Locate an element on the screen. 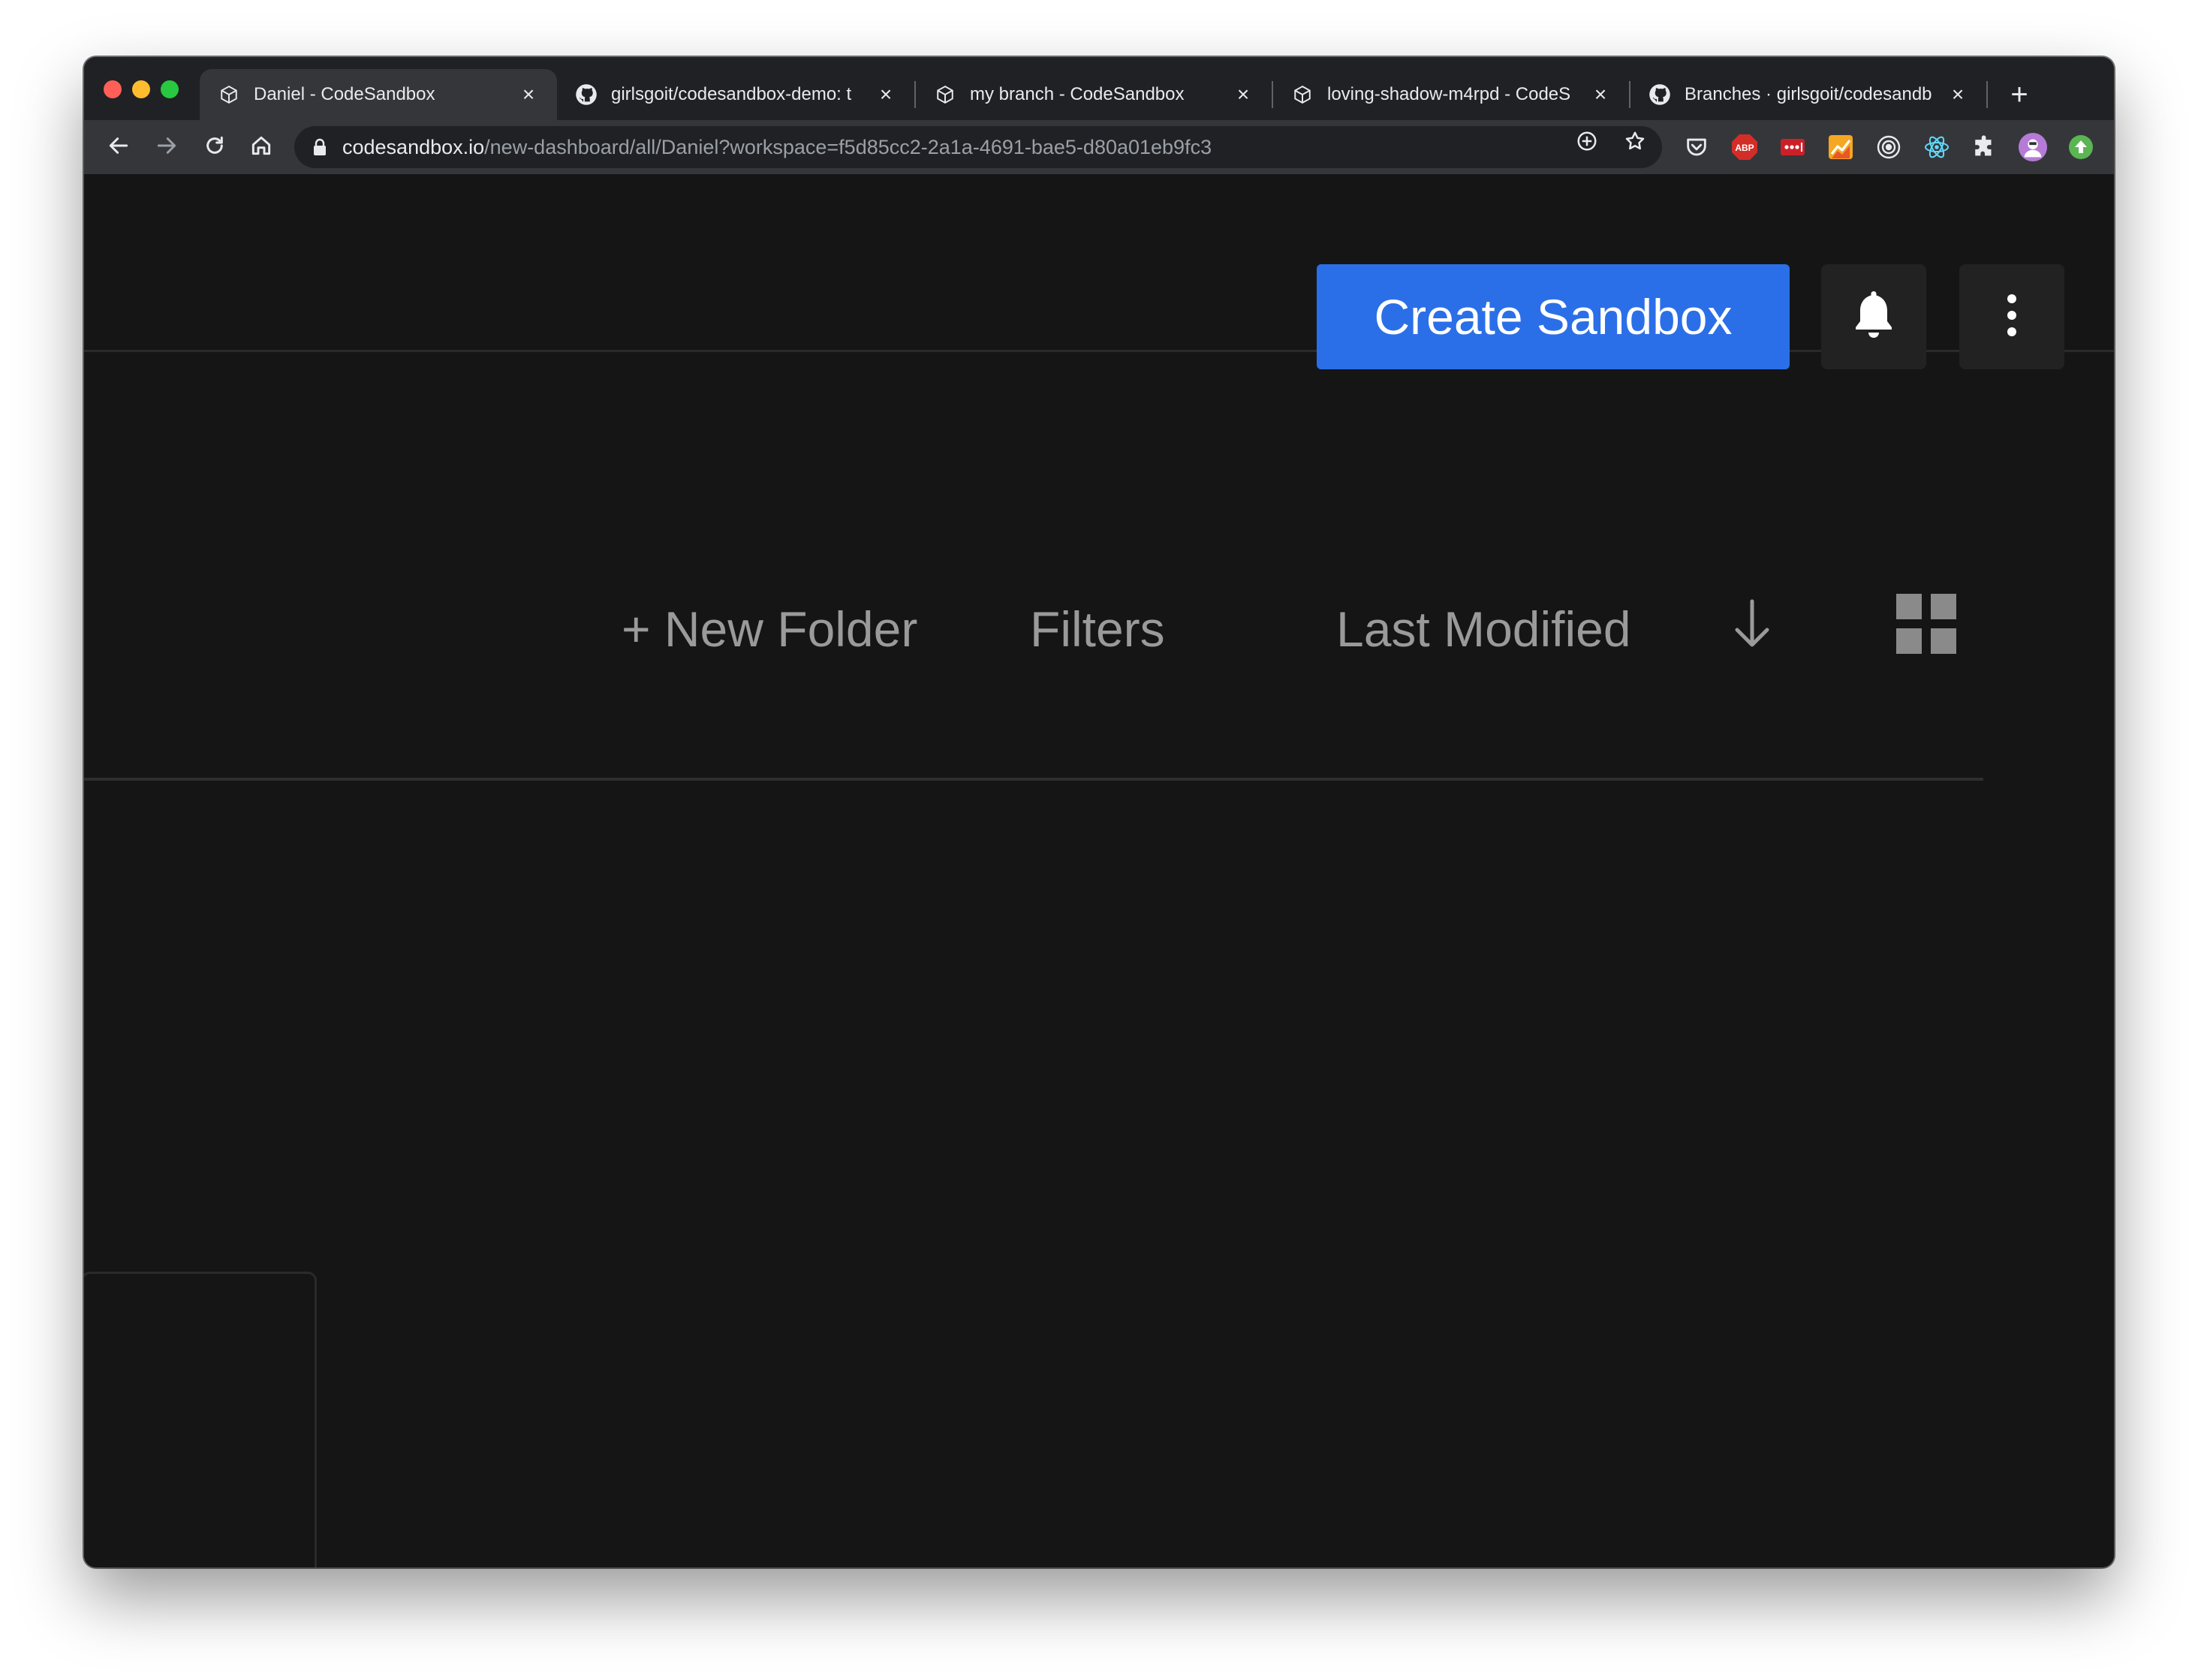 This screenshot has width=2198, height=1680. adblock-plus-icon: ABP is located at coordinates (1745, 147).